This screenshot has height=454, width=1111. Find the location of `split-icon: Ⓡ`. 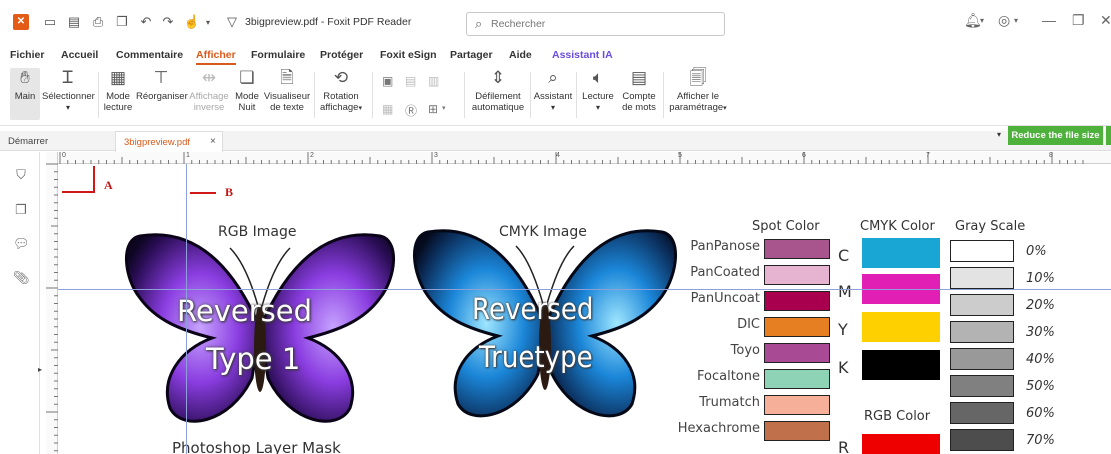

split-icon: Ⓡ is located at coordinates (411, 110).